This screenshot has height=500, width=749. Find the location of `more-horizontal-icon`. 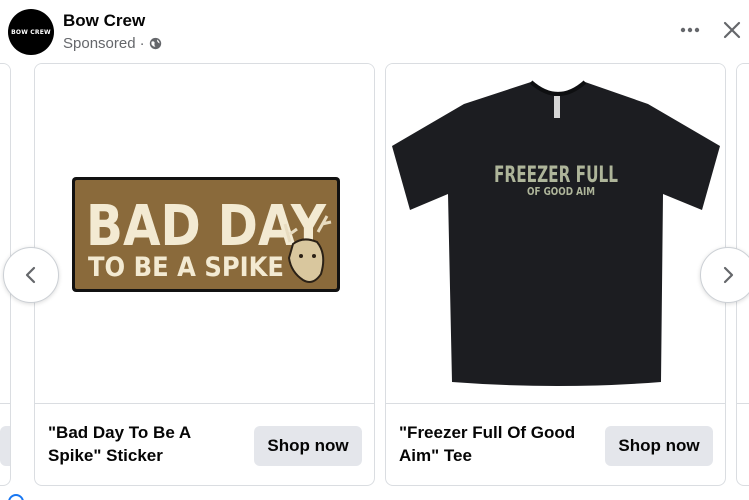

more-horizontal-icon is located at coordinates (690, 30).